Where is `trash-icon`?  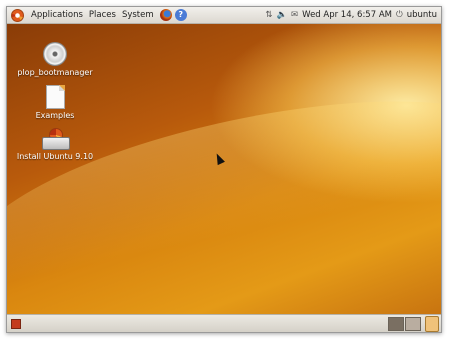
trash-icon is located at coordinates (432, 324).